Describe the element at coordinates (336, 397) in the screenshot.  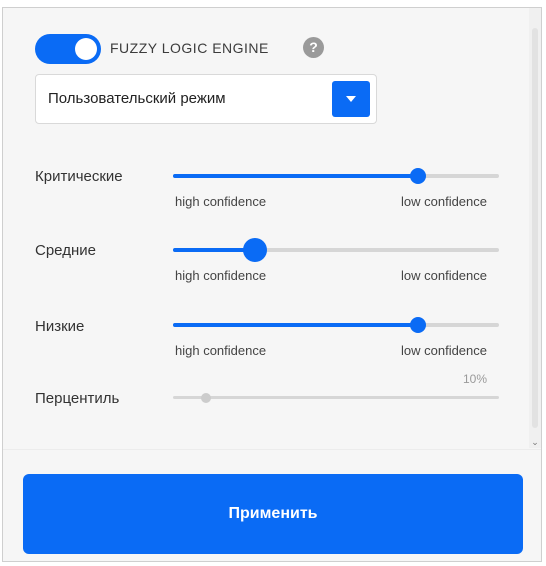
I see `slider-percentile` at that location.